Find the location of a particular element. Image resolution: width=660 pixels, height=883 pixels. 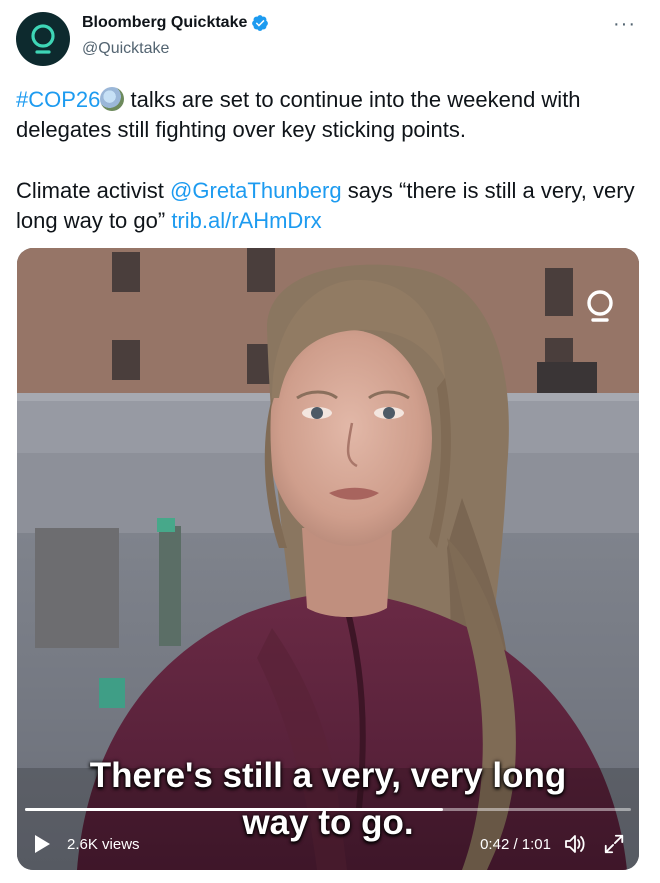

quicktake-logo-icon is located at coordinates (43, 39).